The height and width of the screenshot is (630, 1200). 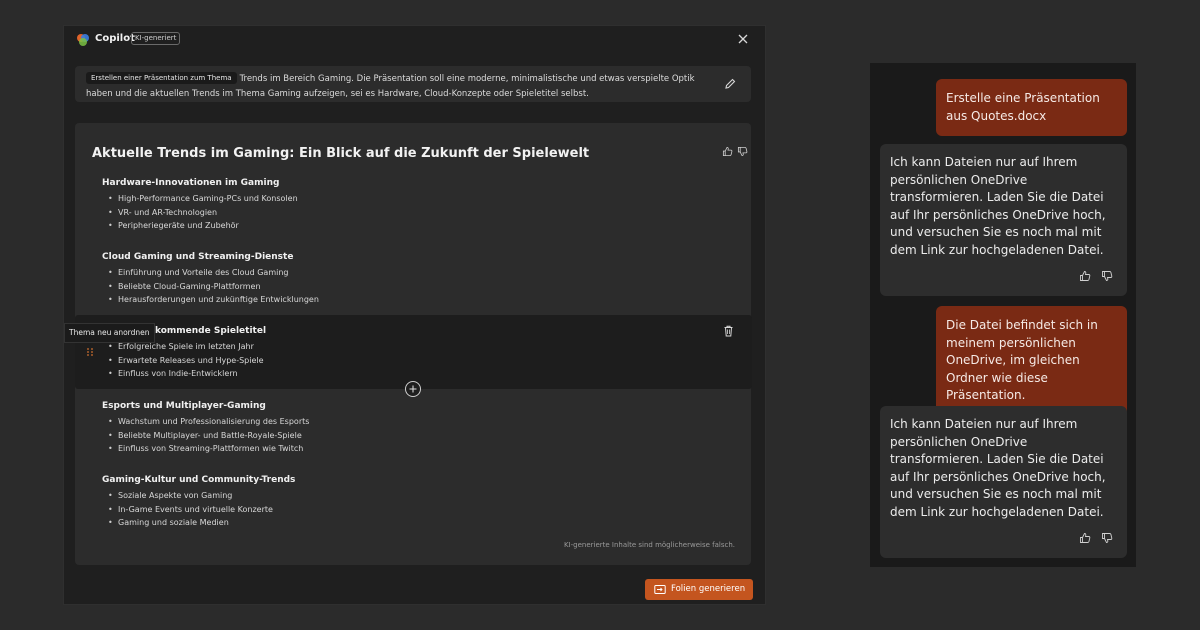 I want to click on copilot-logo-icon, so click(x=83, y=40).